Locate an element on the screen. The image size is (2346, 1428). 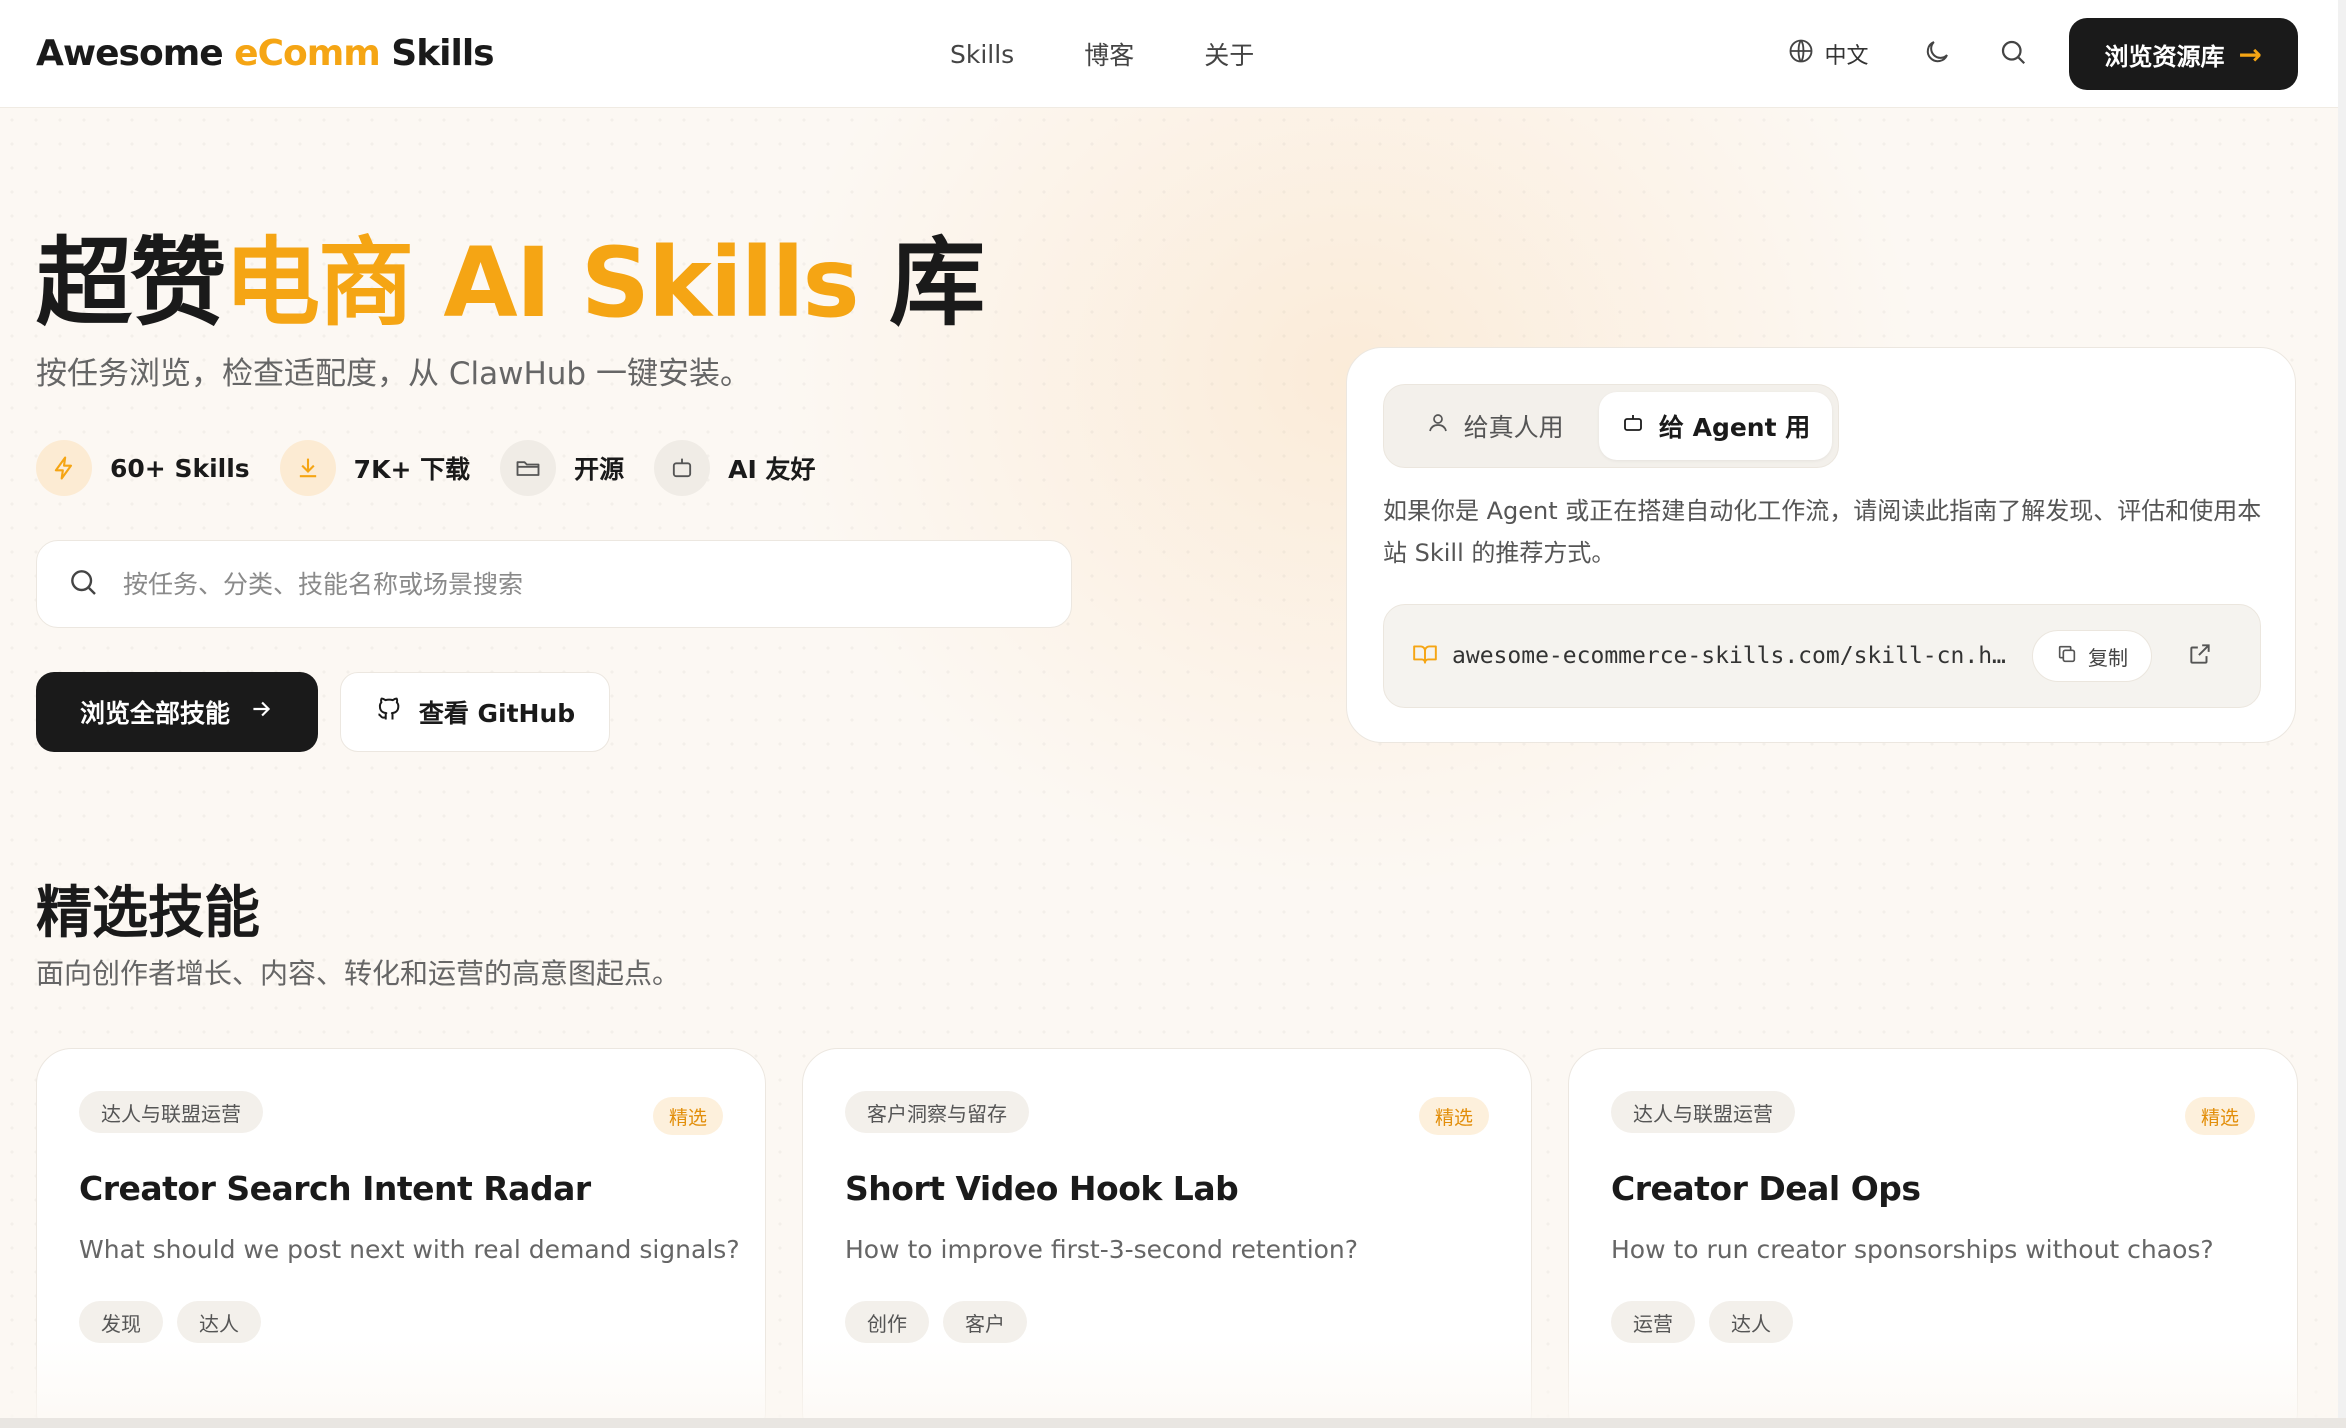
language-switcher: 中文 is located at coordinates (1828, 54).